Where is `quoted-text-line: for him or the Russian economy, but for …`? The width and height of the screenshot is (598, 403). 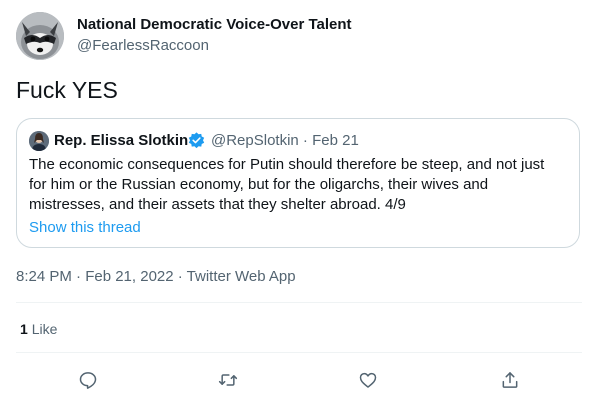 quoted-text-line: for him or the Russian economy, but for … is located at coordinates (259, 184).